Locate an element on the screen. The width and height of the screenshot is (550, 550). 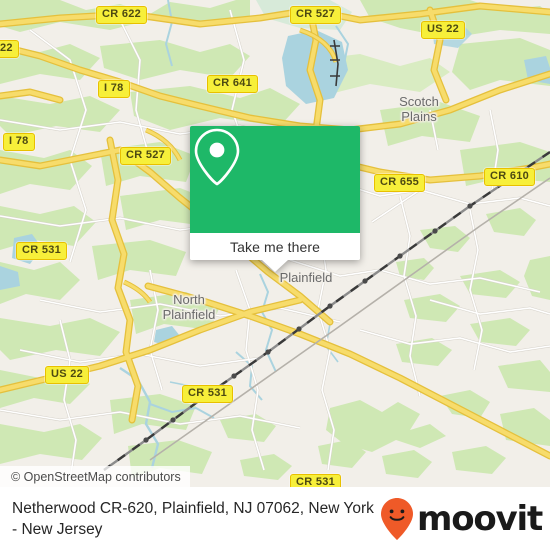
moovit-wordmark: moovit is located at coordinates (479, 518).